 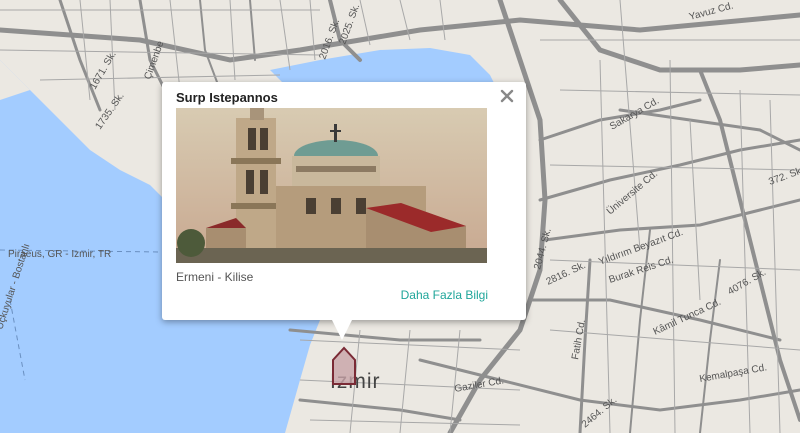 What do you see at coordinates (215, 277) in the screenshot?
I see `popup-category: Ermeni - Kilise` at bounding box center [215, 277].